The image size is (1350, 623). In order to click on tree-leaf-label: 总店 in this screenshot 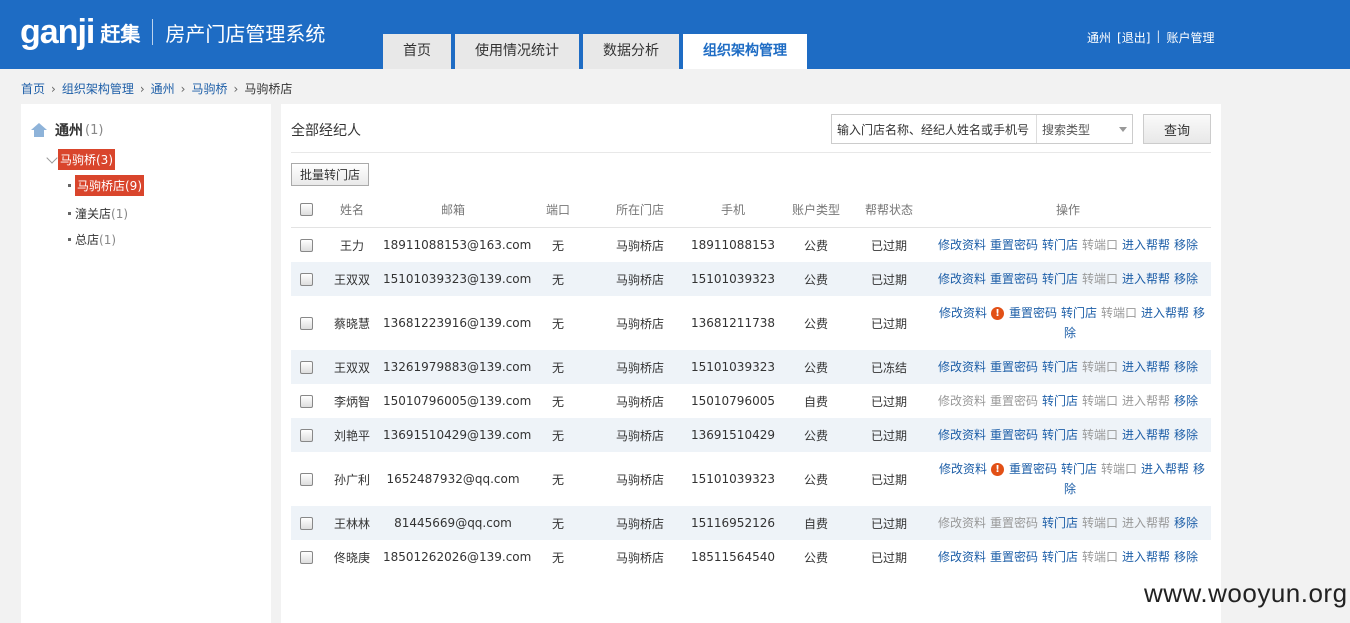, I will do `click(87, 240)`.